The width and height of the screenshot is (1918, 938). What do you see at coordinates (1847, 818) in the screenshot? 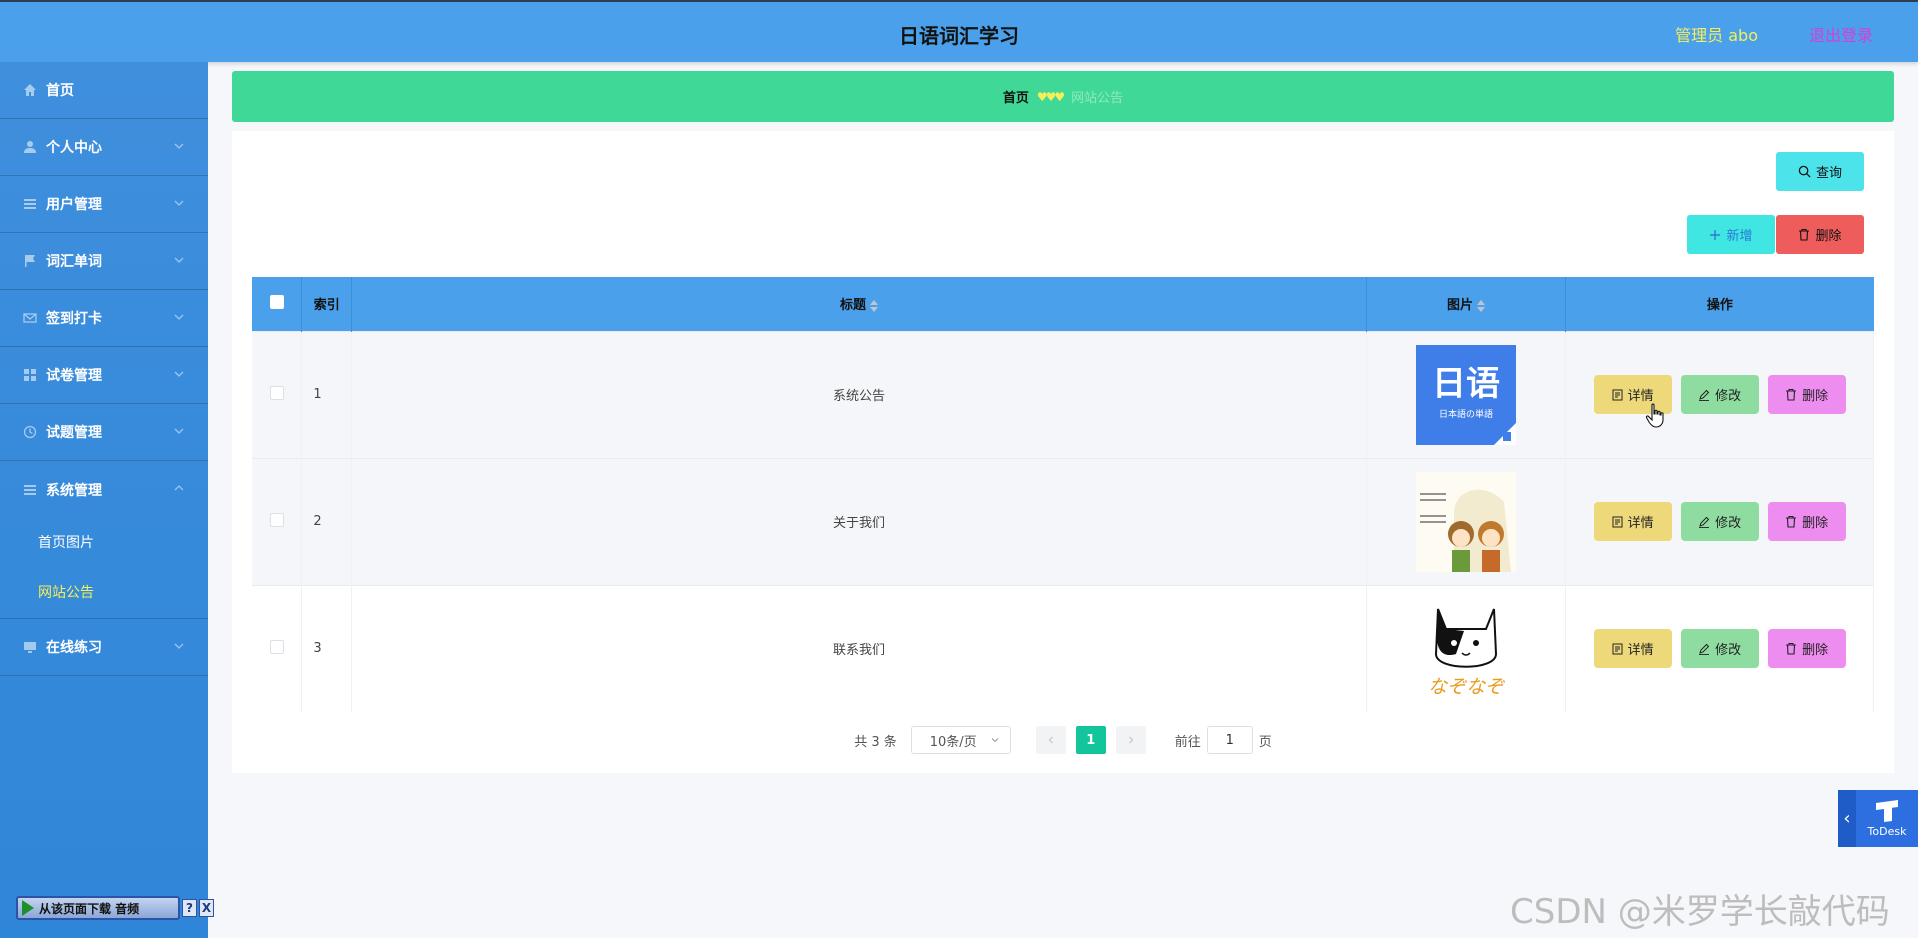
I see `chevron-left-icon: ‹` at bounding box center [1847, 818].